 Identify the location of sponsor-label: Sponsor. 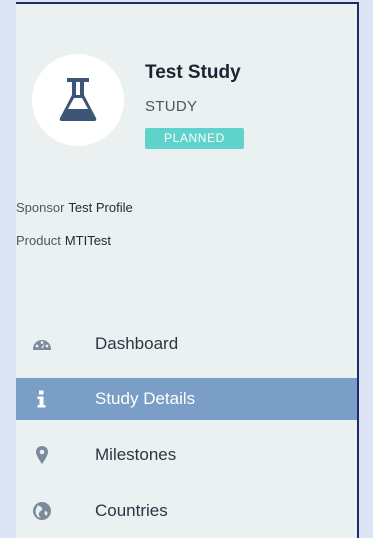
(40, 207).